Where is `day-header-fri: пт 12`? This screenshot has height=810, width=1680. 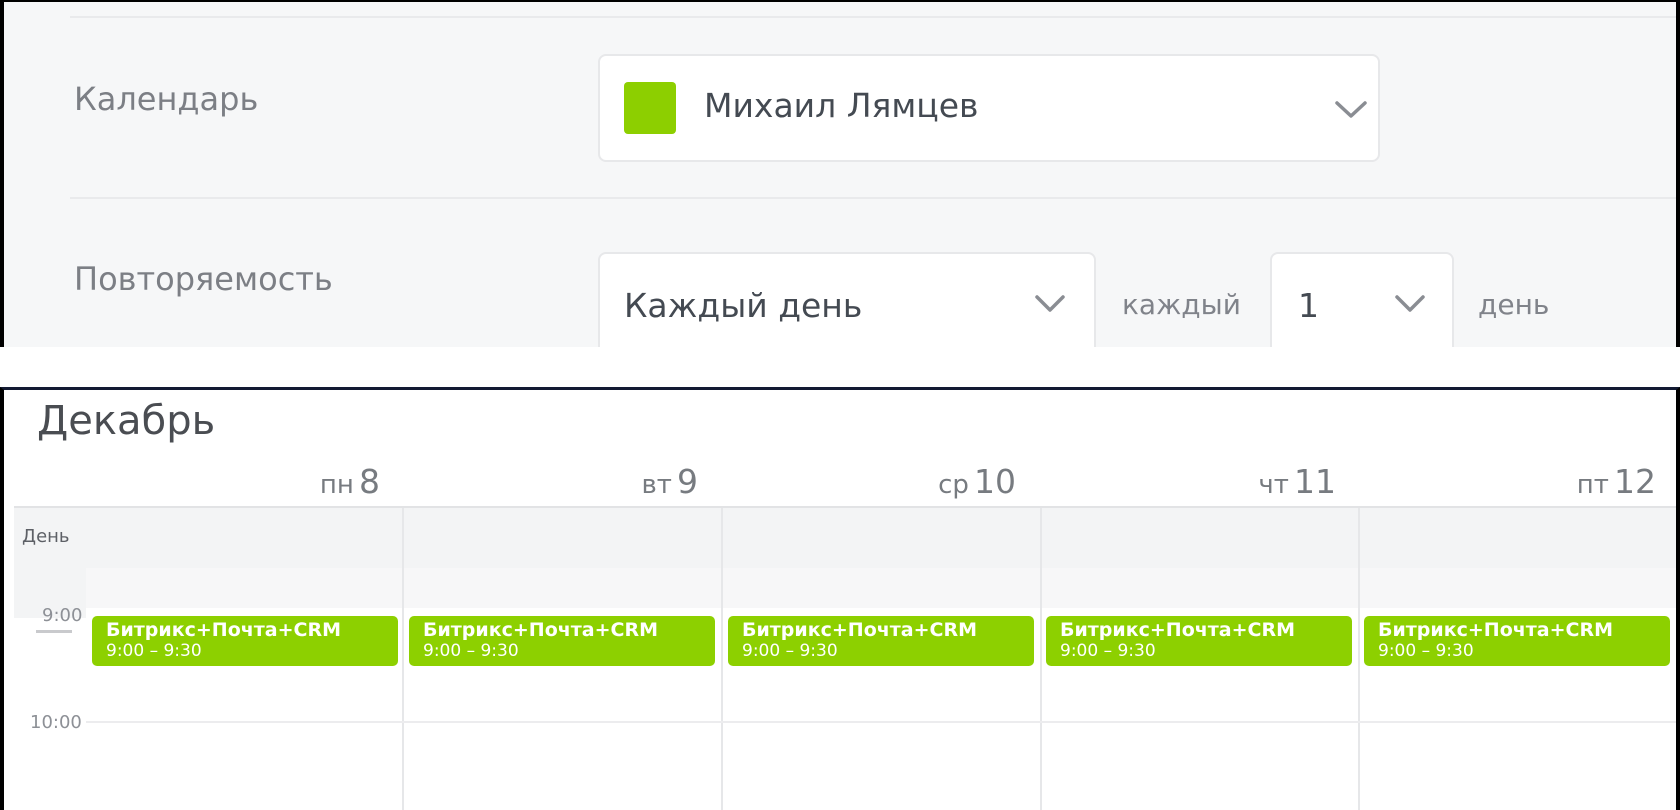
day-header-fri: пт 12 is located at coordinates (1506, 481).